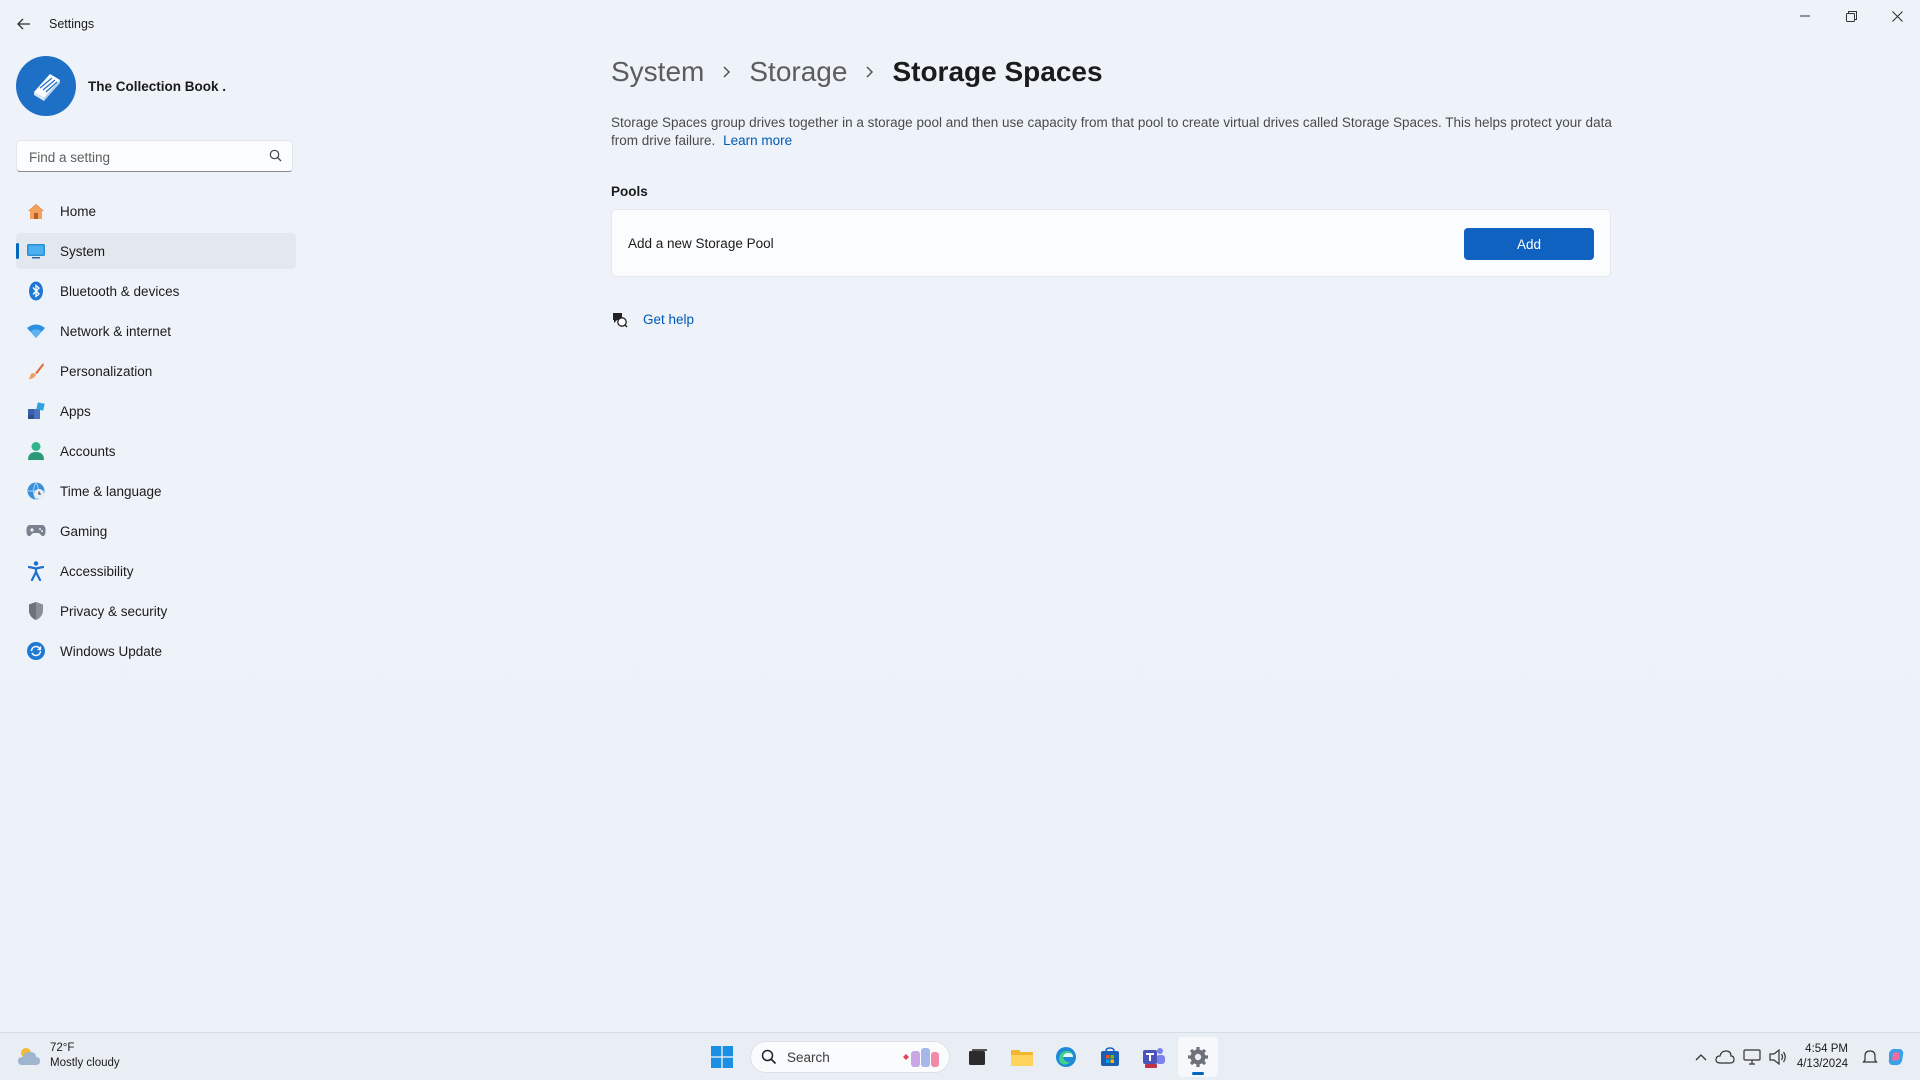  What do you see at coordinates (1822, 1057) in the screenshot?
I see `clock: 4:54 PM 4/13/2024` at bounding box center [1822, 1057].